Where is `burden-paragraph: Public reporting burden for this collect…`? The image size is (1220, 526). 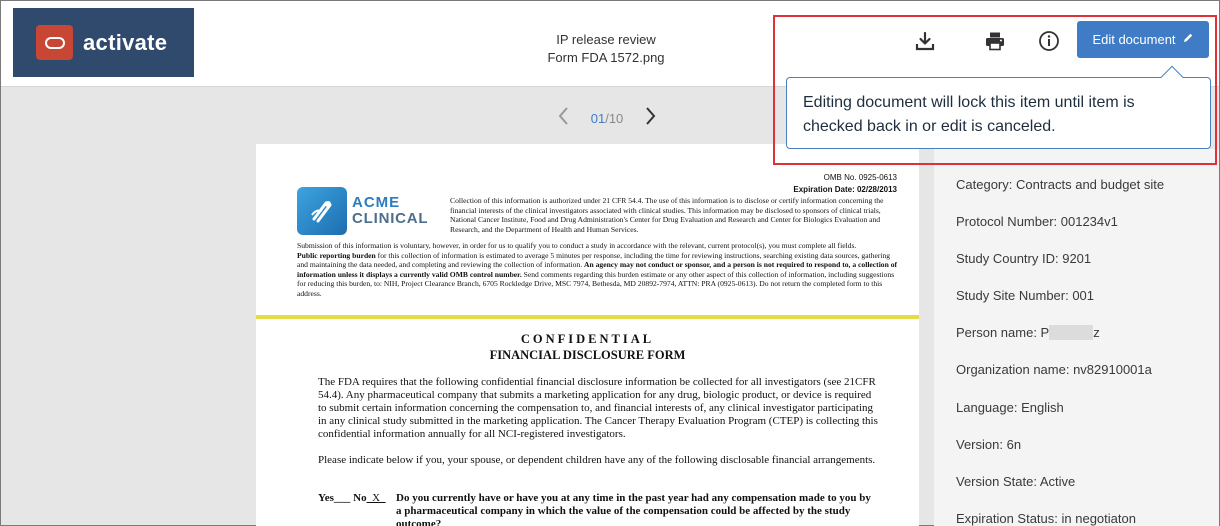 burden-paragraph: Public reporting burden for this collect… is located at coordinates (599, 275).